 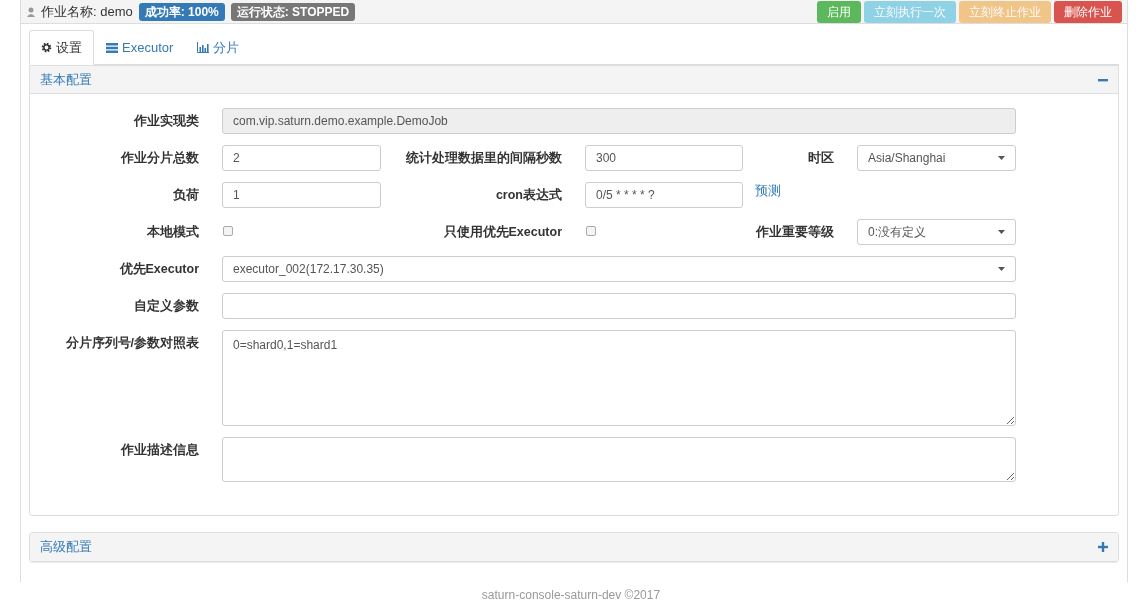 What do you see at coordinates (293, 11) in the screenshot?
I see `status-badge: 运行状态: STOPPED` at bounding box center [293, 11].